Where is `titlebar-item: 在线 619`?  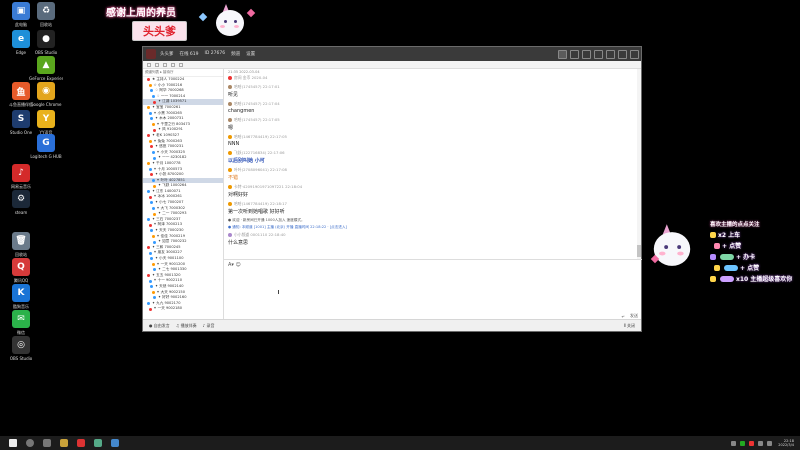
titlebar-item: 在线 619 is located at coordinates (189, 54).